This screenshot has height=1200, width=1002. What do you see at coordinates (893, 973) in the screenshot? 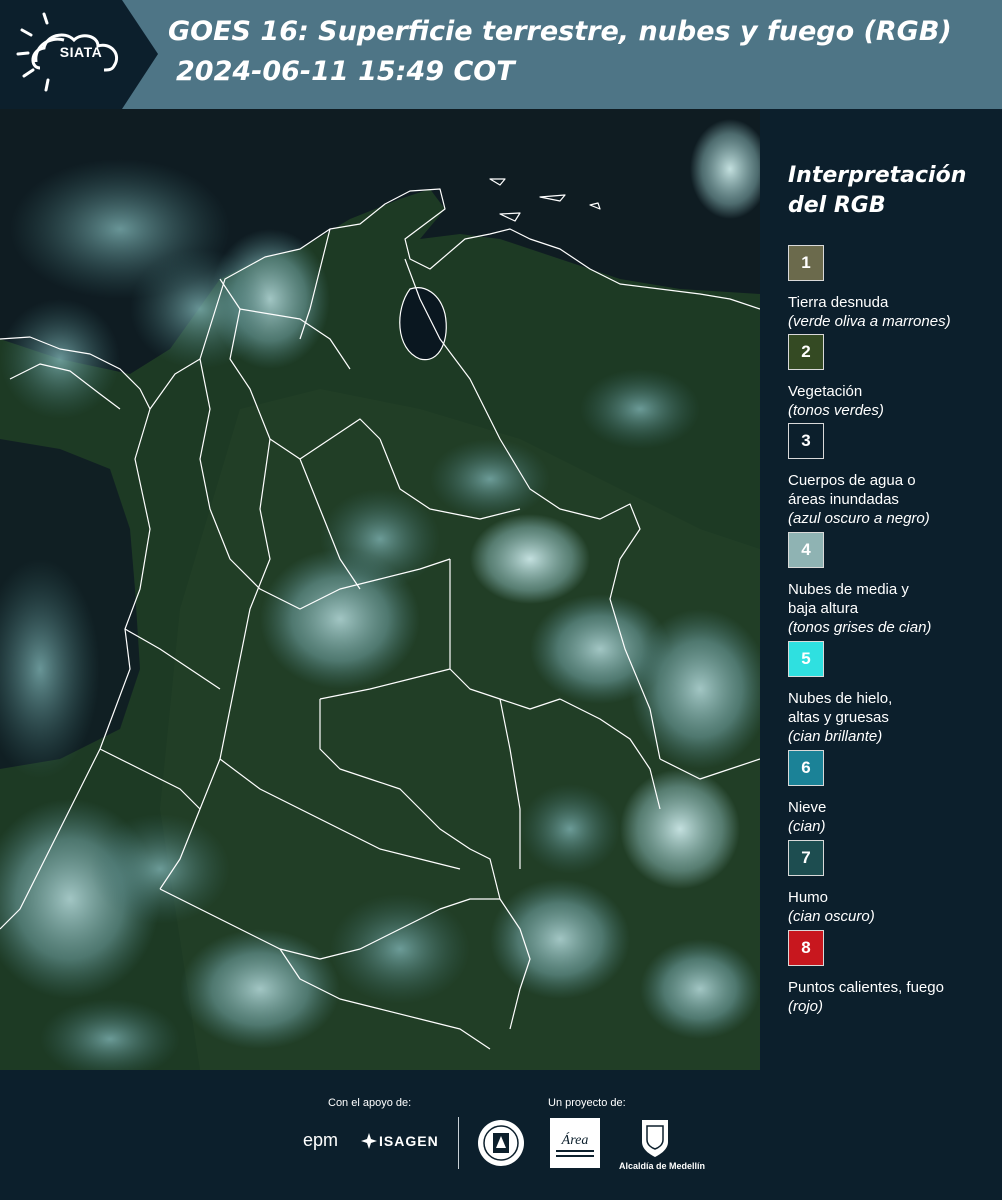
I see `legend-item: 8 Puntos calientes, fuego (rojo)` at bounding box center [893, 973].